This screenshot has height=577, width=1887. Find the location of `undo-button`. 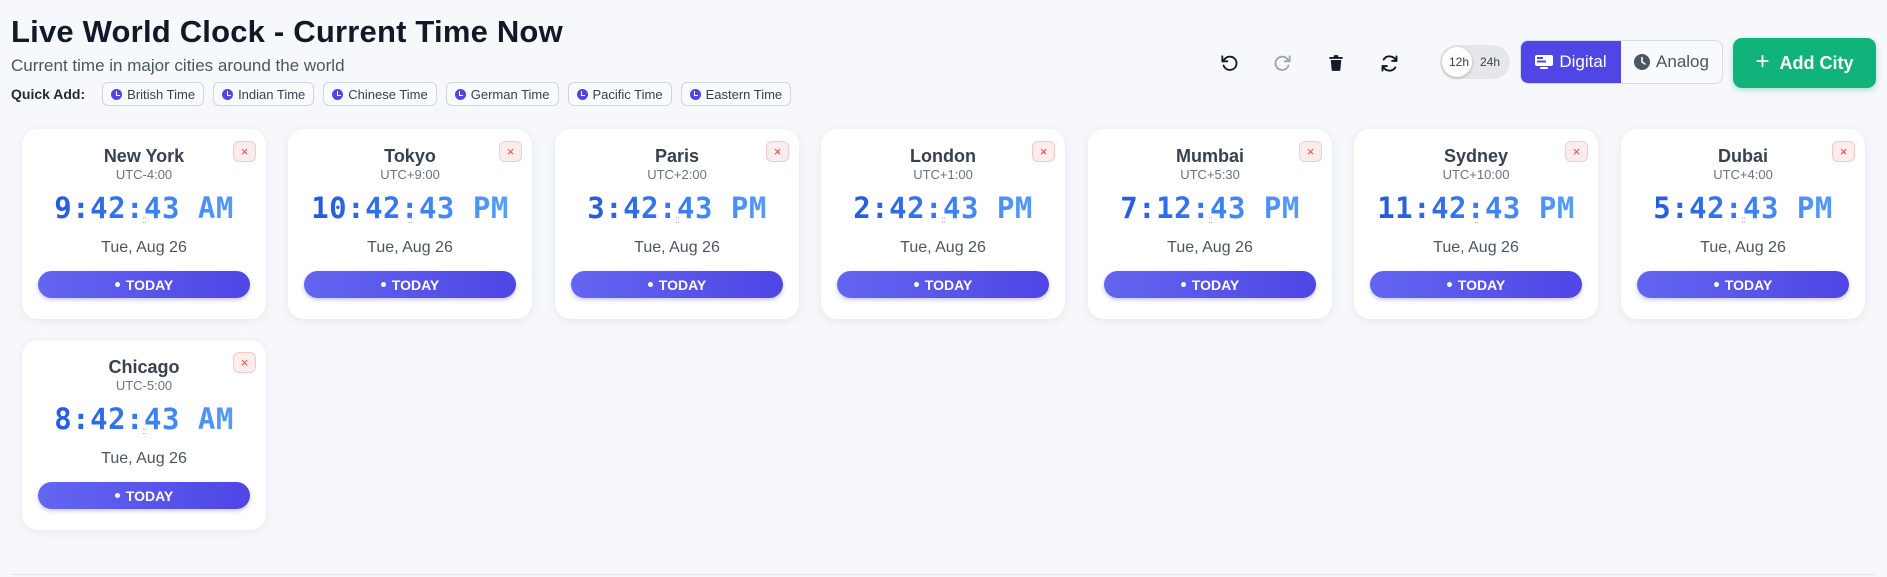

undo-button is located at coordinates (1229, 63).